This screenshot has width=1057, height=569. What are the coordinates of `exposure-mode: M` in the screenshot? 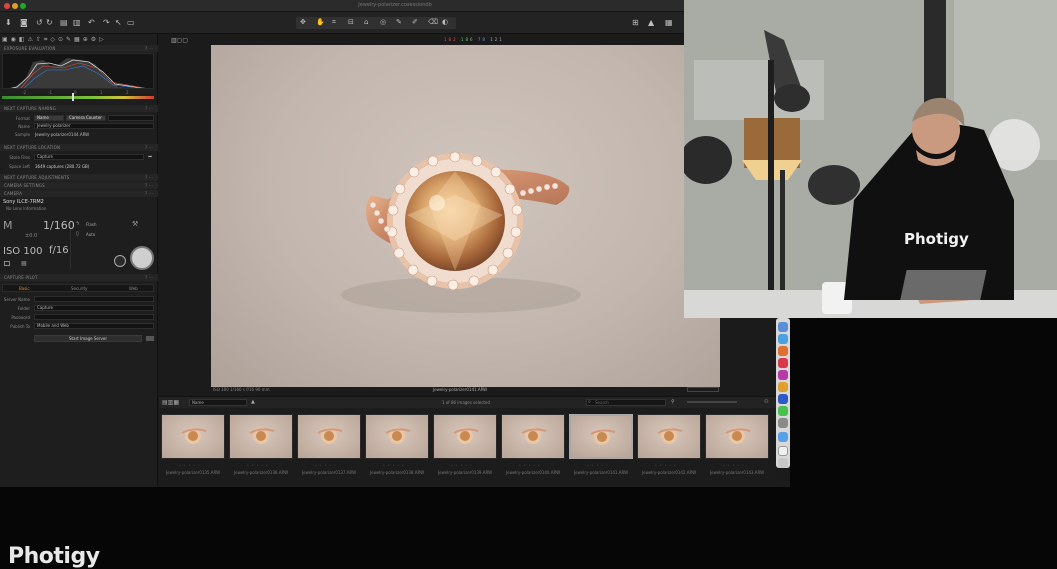 It's located at (8, 225).